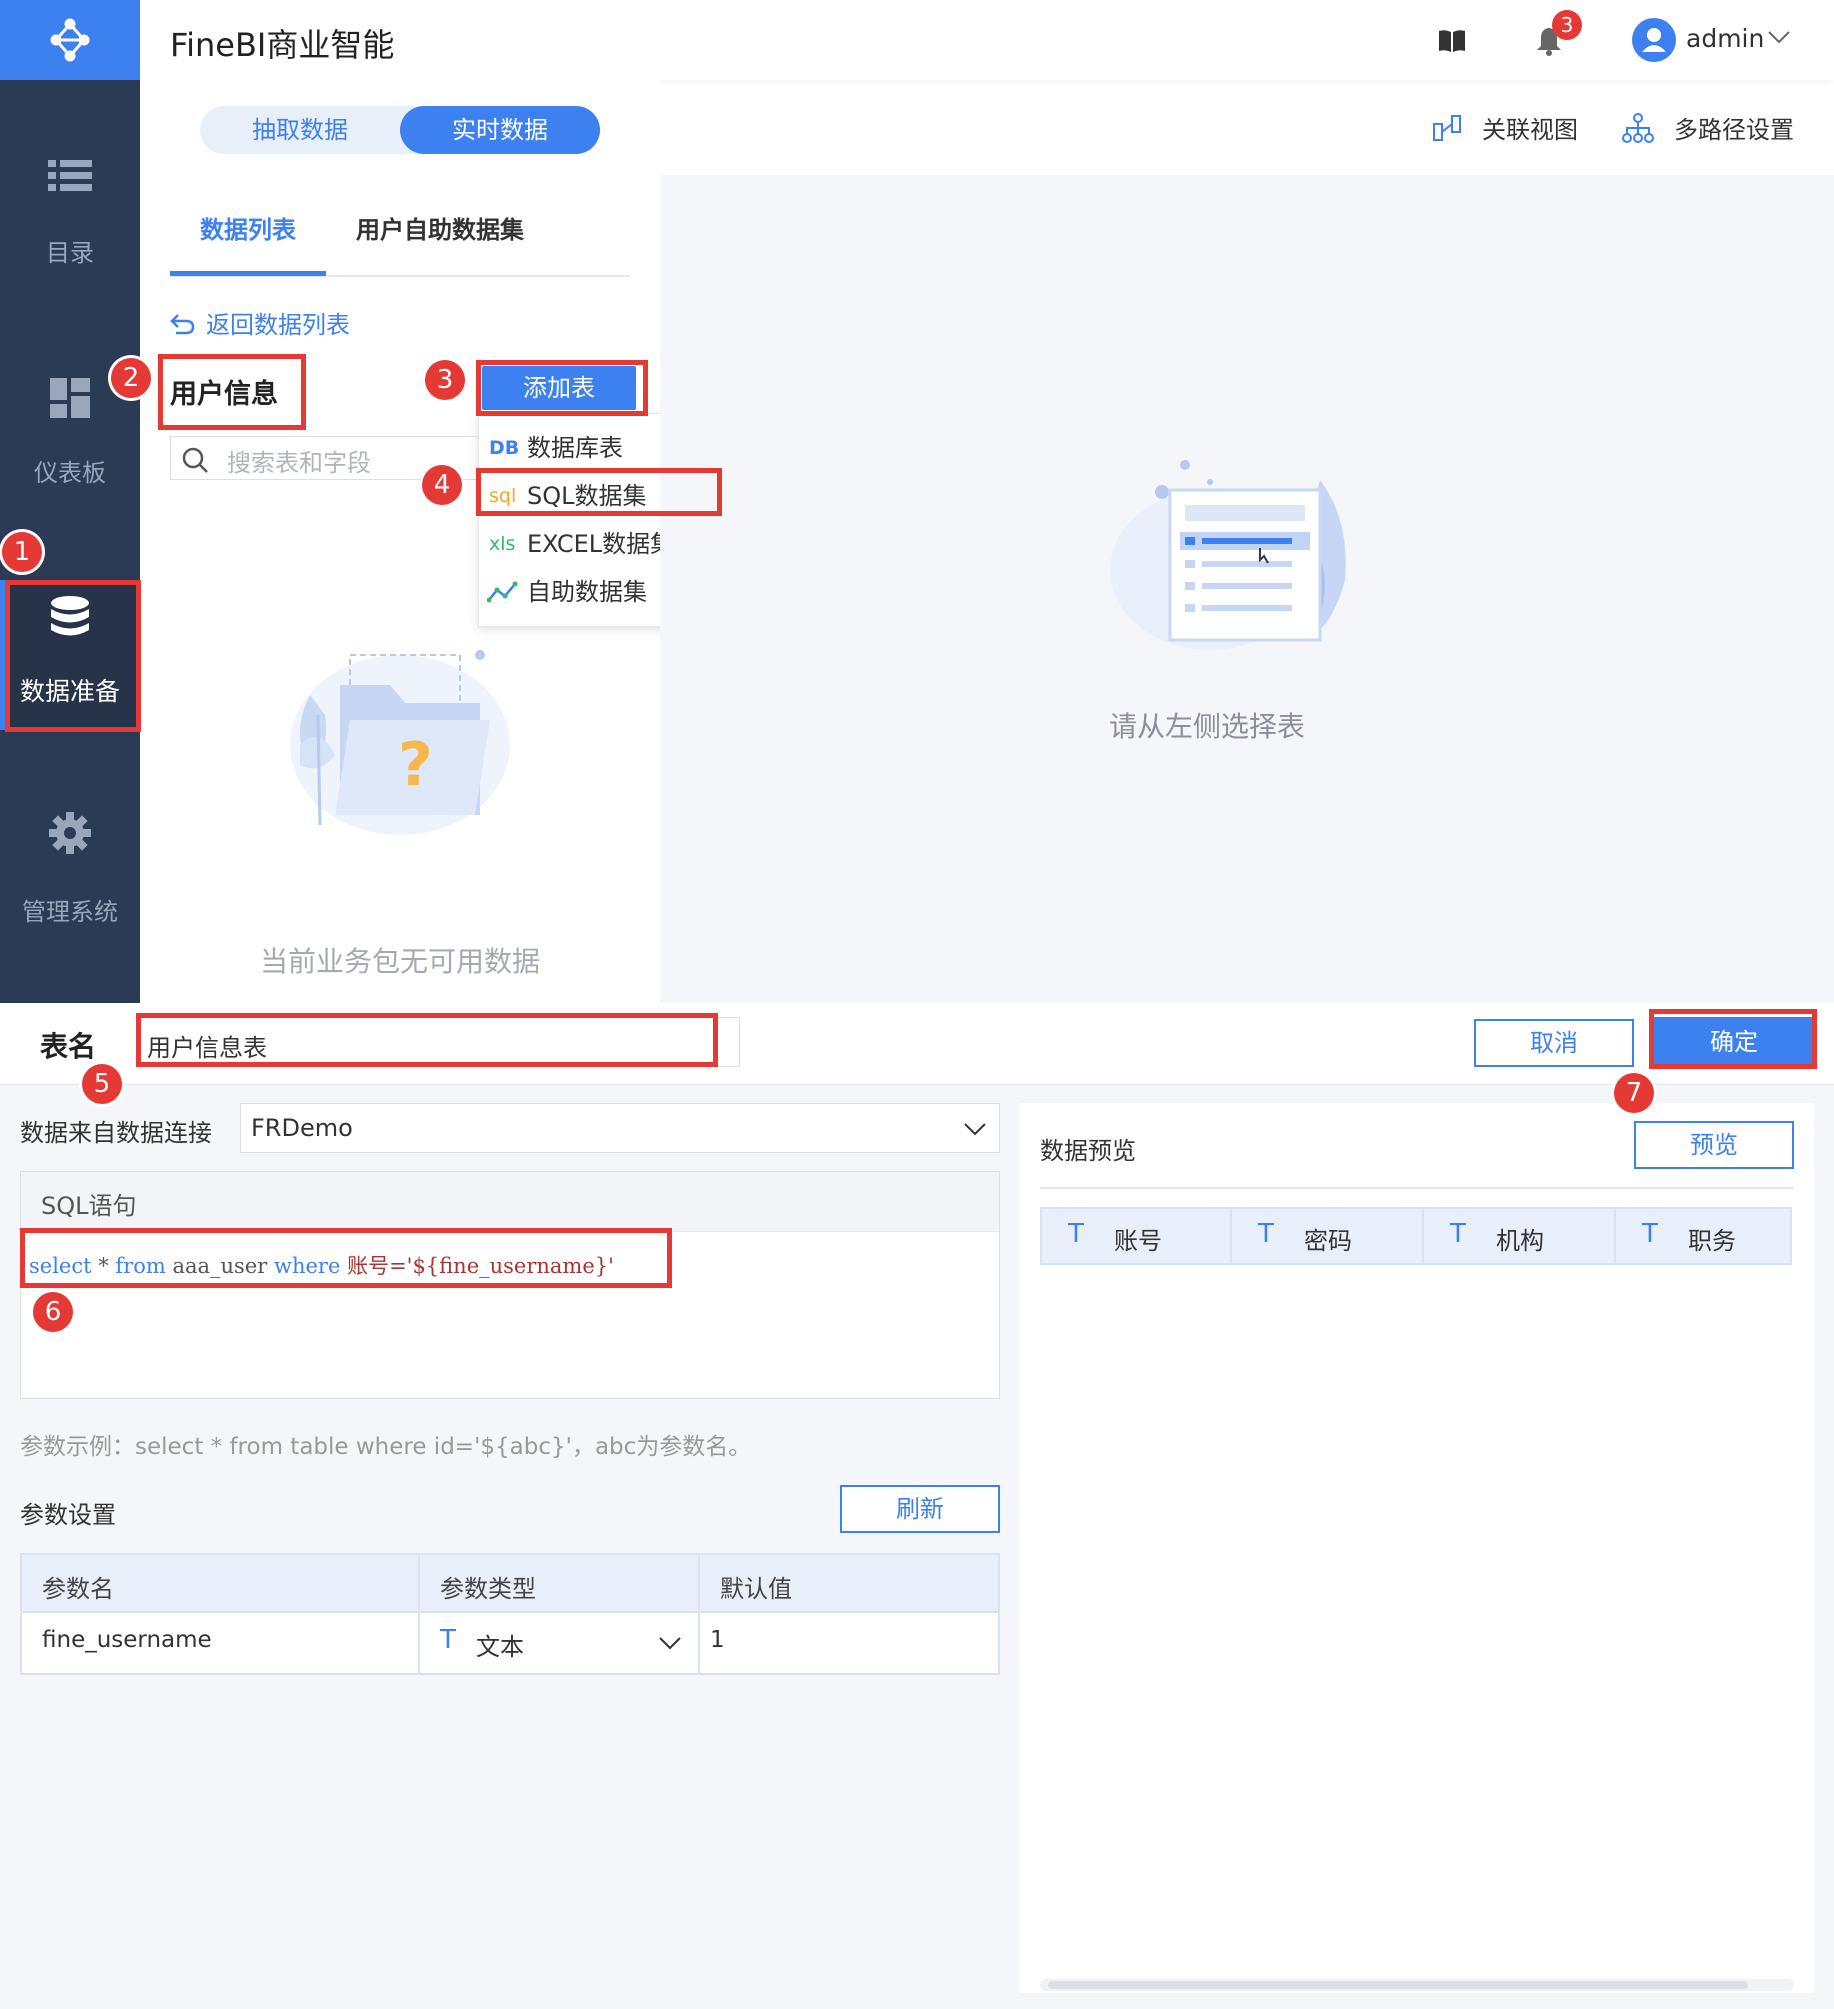 The height and width of the screenshot is (2009, 1834). I want to click on hierarchy-icon, so click(1638, 128).